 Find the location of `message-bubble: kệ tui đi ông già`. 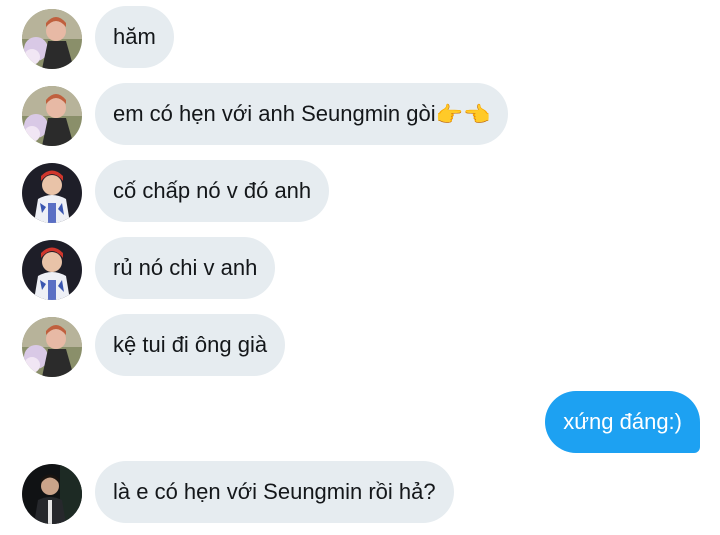

message-bubble: kệ tui đi ông già is located at coordinates (190, 345).